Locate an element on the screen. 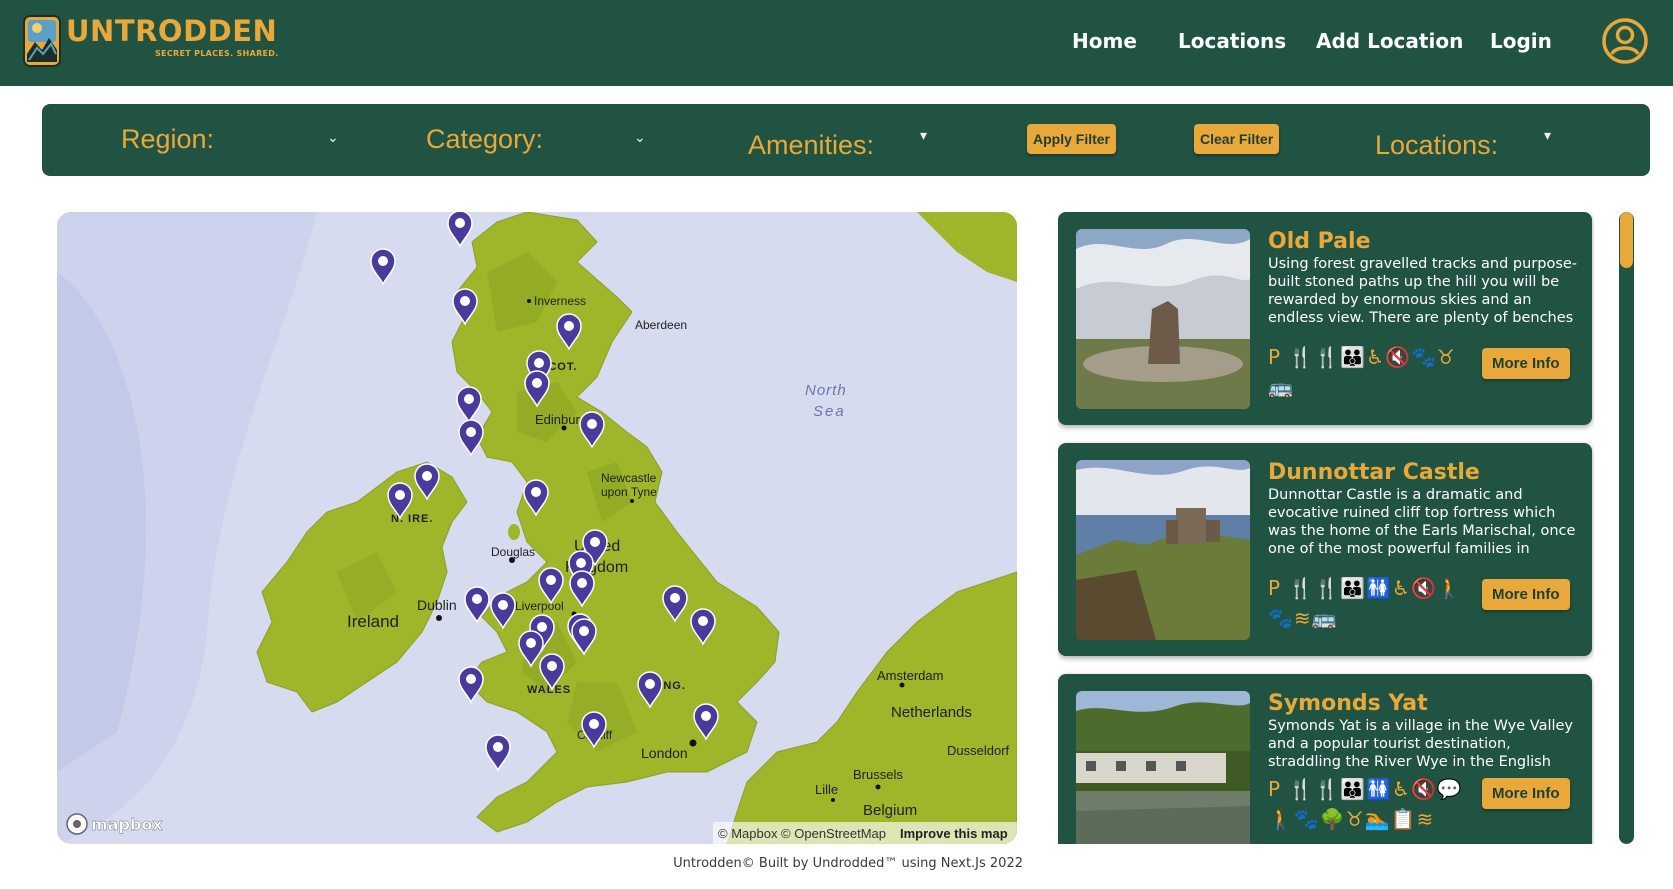  category-chevron-down-icon: ⌄ is located at coordinates (640, 138).